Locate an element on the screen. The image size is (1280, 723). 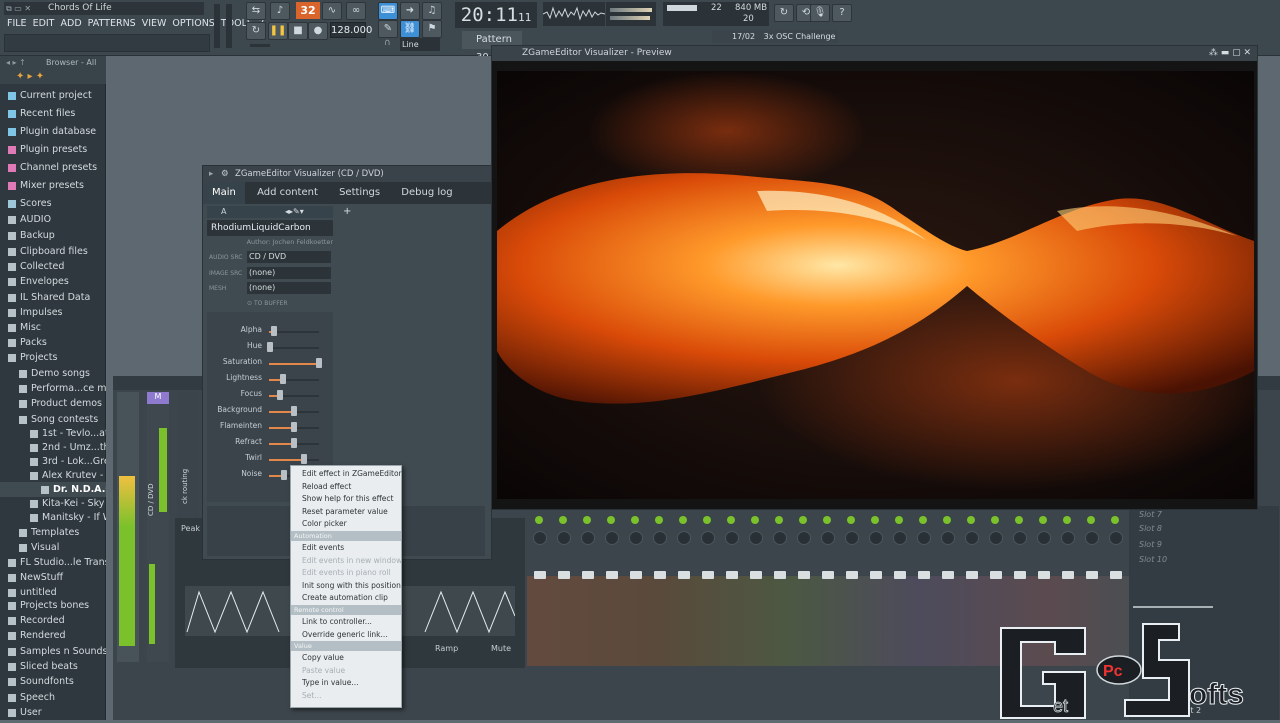
song-rate-display: 32 is located at coordinates (308, 10).